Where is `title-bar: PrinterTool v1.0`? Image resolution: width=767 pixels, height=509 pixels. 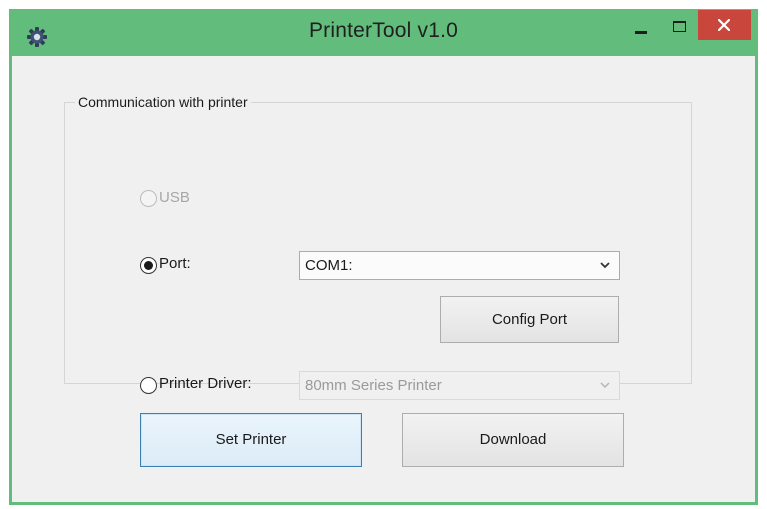
title-bar: PrinterTool v1.0 is located at coordinates (383, 34).